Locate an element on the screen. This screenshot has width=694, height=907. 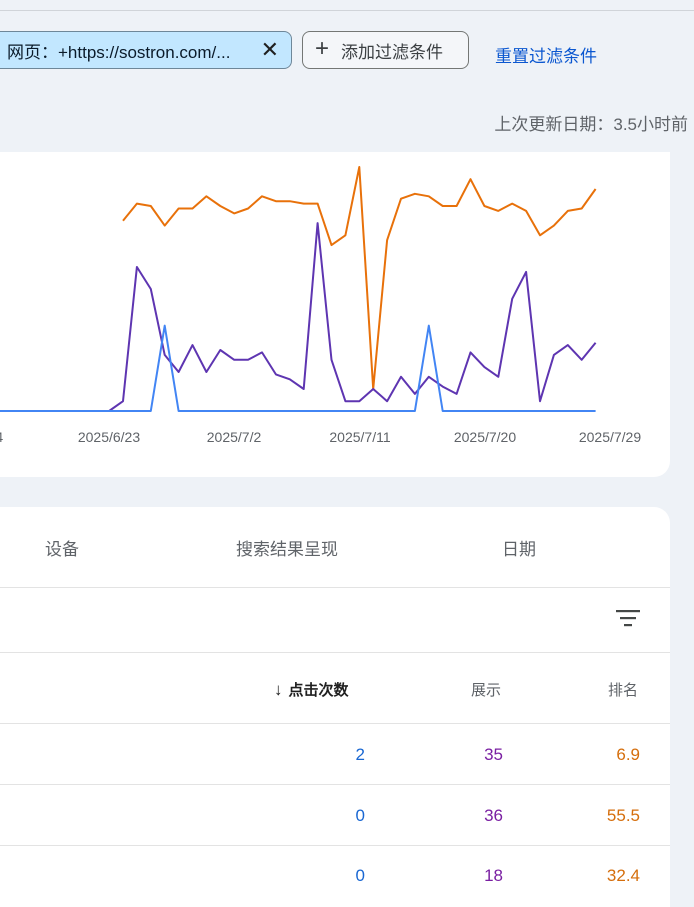
filter-rows-icon is located at coordinates (628, 618).